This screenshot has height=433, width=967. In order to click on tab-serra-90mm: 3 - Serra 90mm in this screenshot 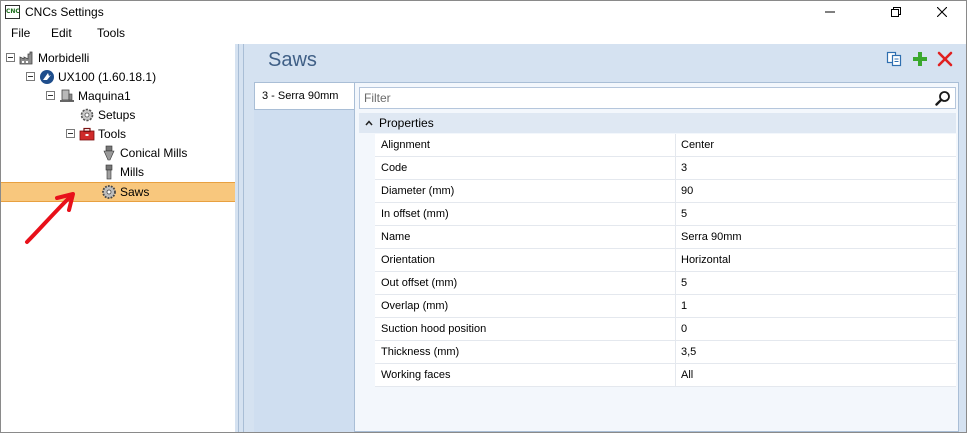, I will do `click(304, 96)`.